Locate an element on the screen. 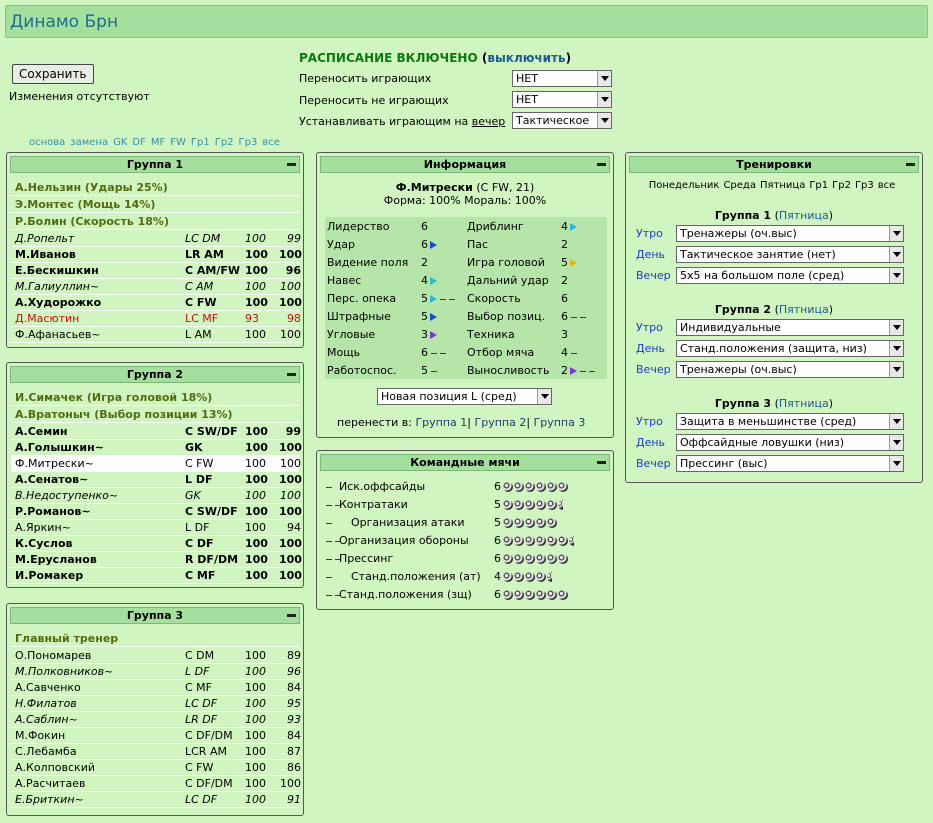  schedule-select-nonplaying: НЕТ is located at coordinates (562, 99).